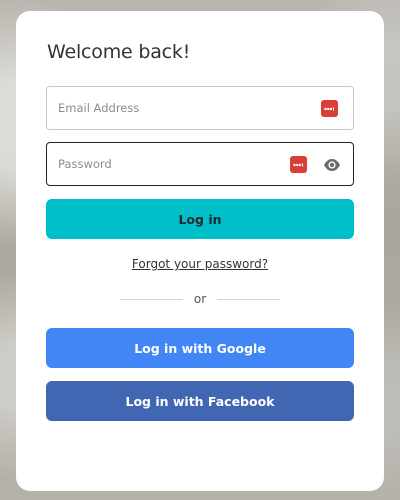 This screenshot has height=500, width=400. I want to click on divider-line, so click(248, 299).